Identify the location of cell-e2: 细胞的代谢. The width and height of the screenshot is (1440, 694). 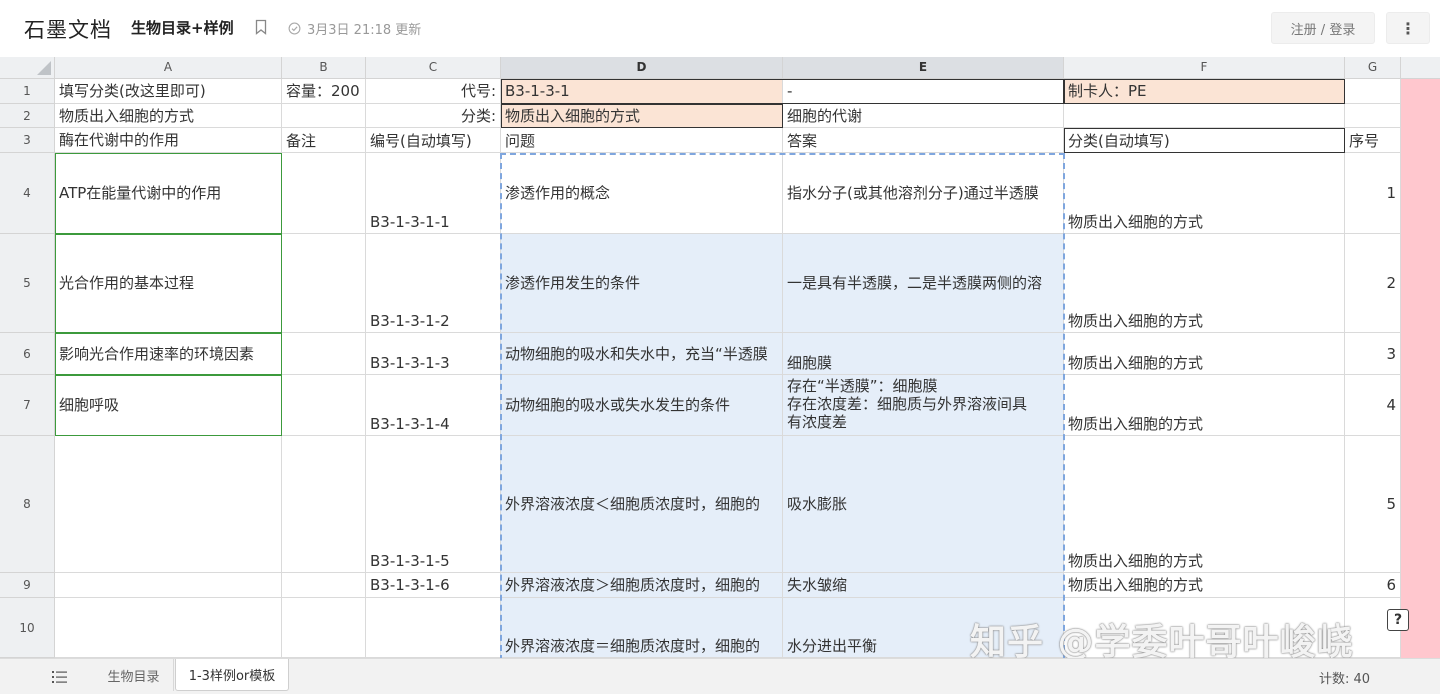
(923, 116).